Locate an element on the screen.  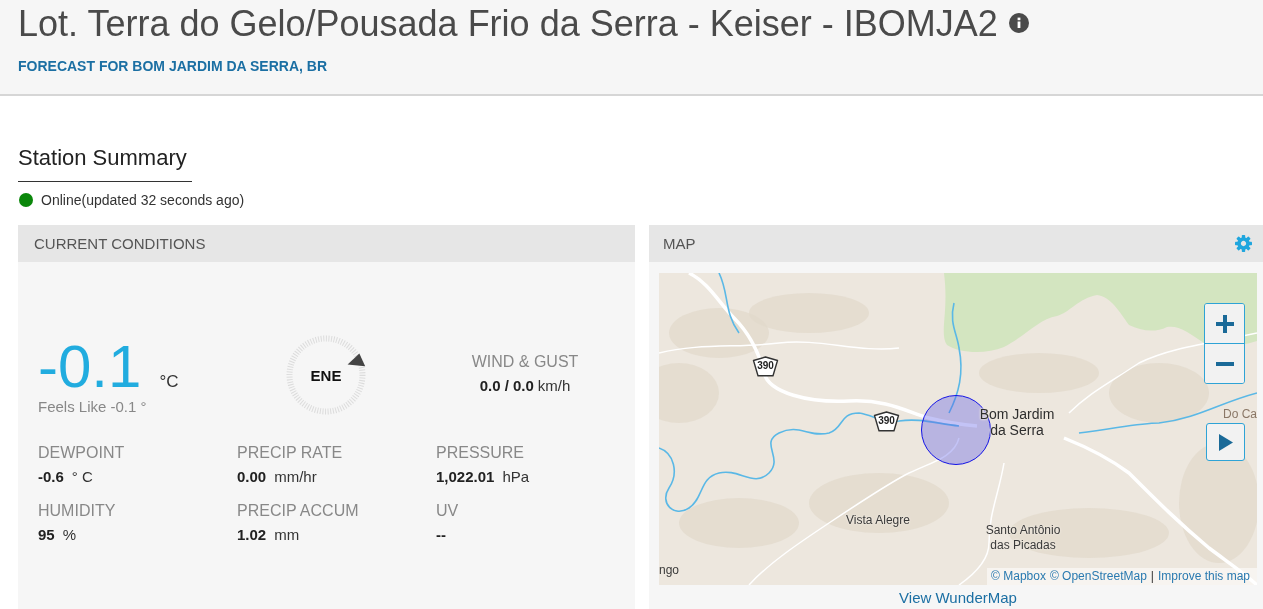
minus-icon is located at coordinates (1224, 363).